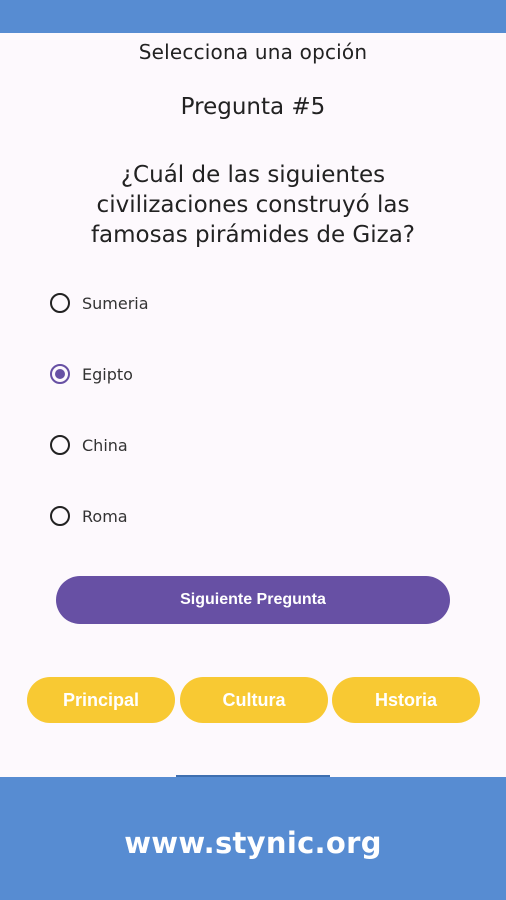 The width and height of the screenshot is (506, 900). What do you see at coordinates (107, 374) in the screenshot?
I see `option-label: Egipto` at bounding box center [107, 374].